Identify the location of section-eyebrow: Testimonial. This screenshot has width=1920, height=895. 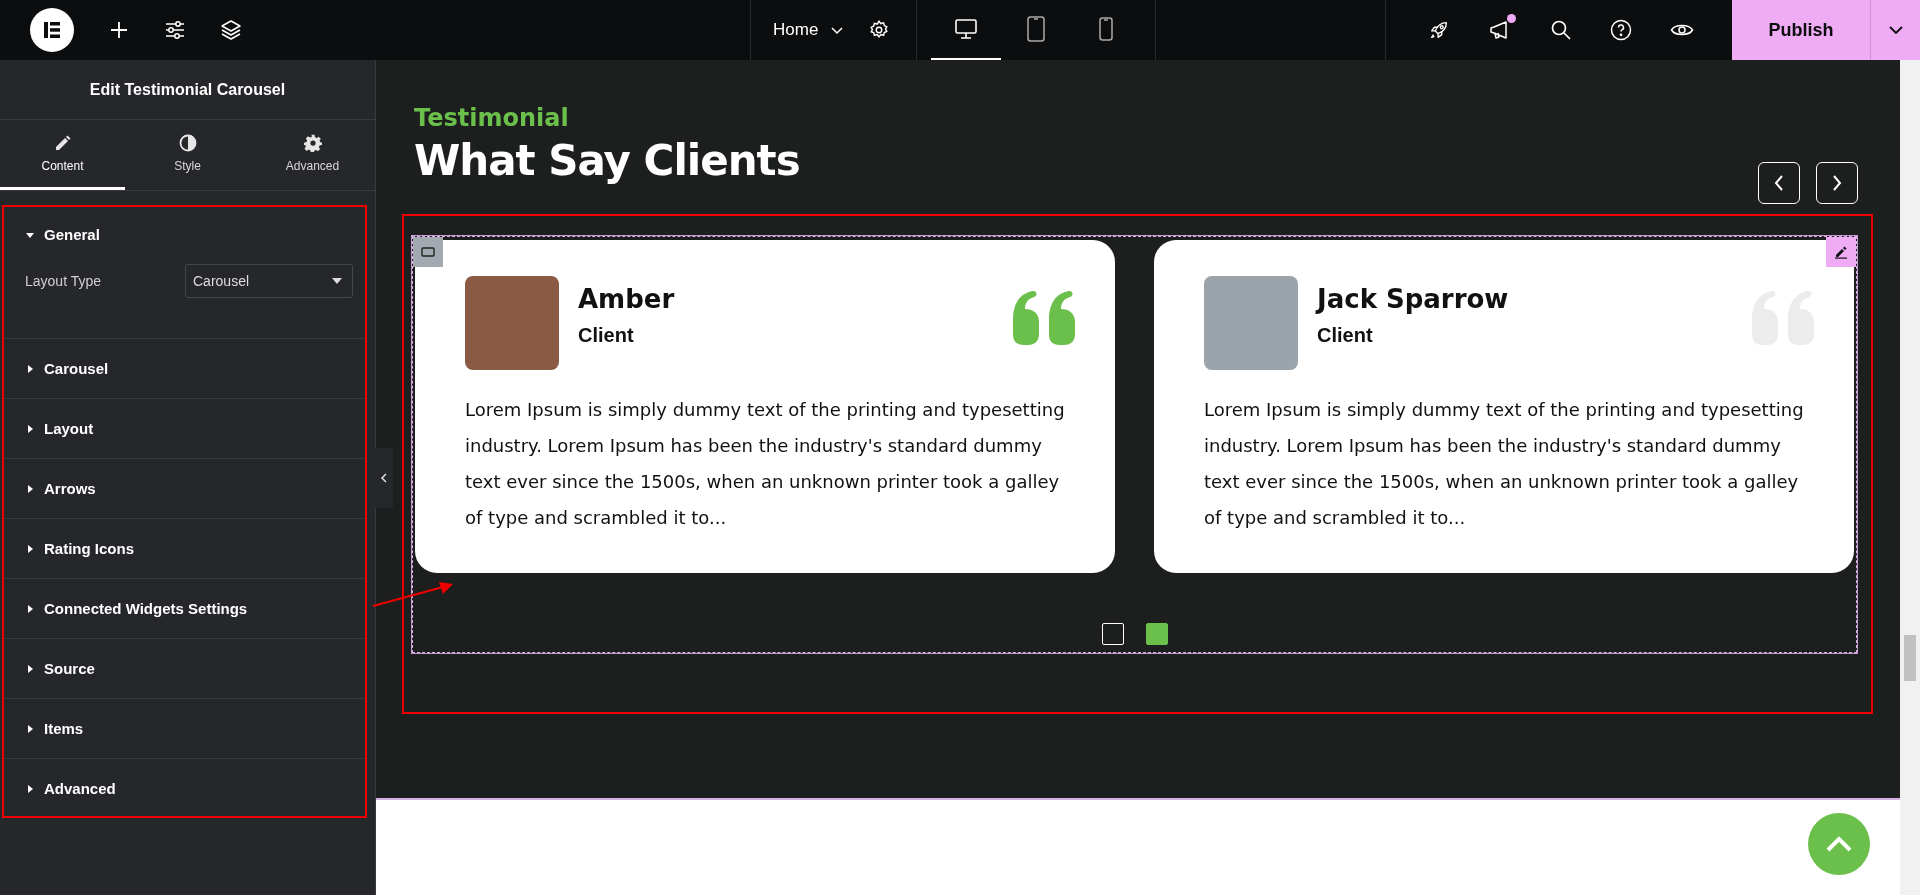
(492, 118).